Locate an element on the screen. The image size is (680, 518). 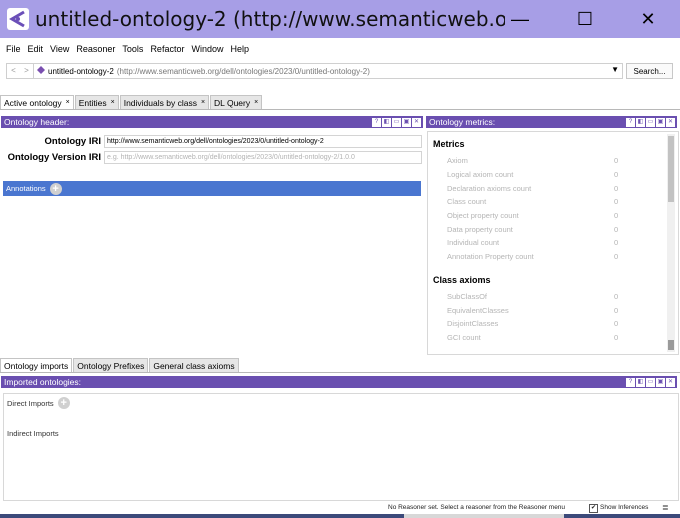
tab-active-ontology: Active ontology × is located at coordinates (37, 102).